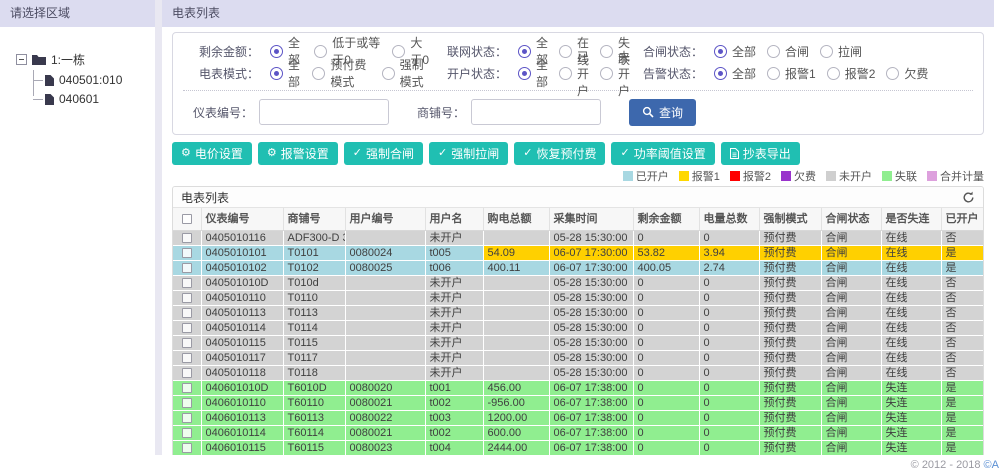 The width and height of the screenshot is (1000, 474). What do you see at coordinates (536, 112) in the screenshot?
I see `shop-no-input` at bounding box center [536, 112].